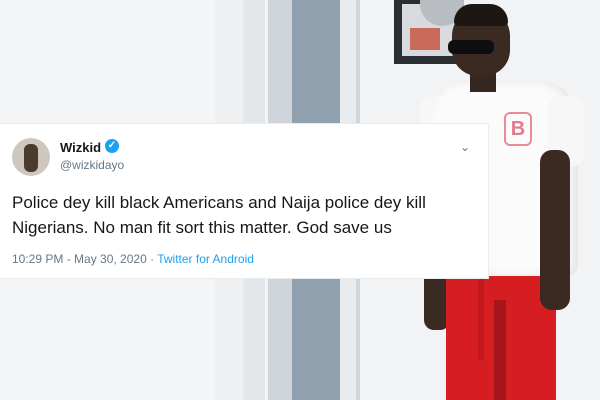  Describe the element at coordinates (112, 146) in the screenshot. I see `verified-badge-icon: ✓` at that location.